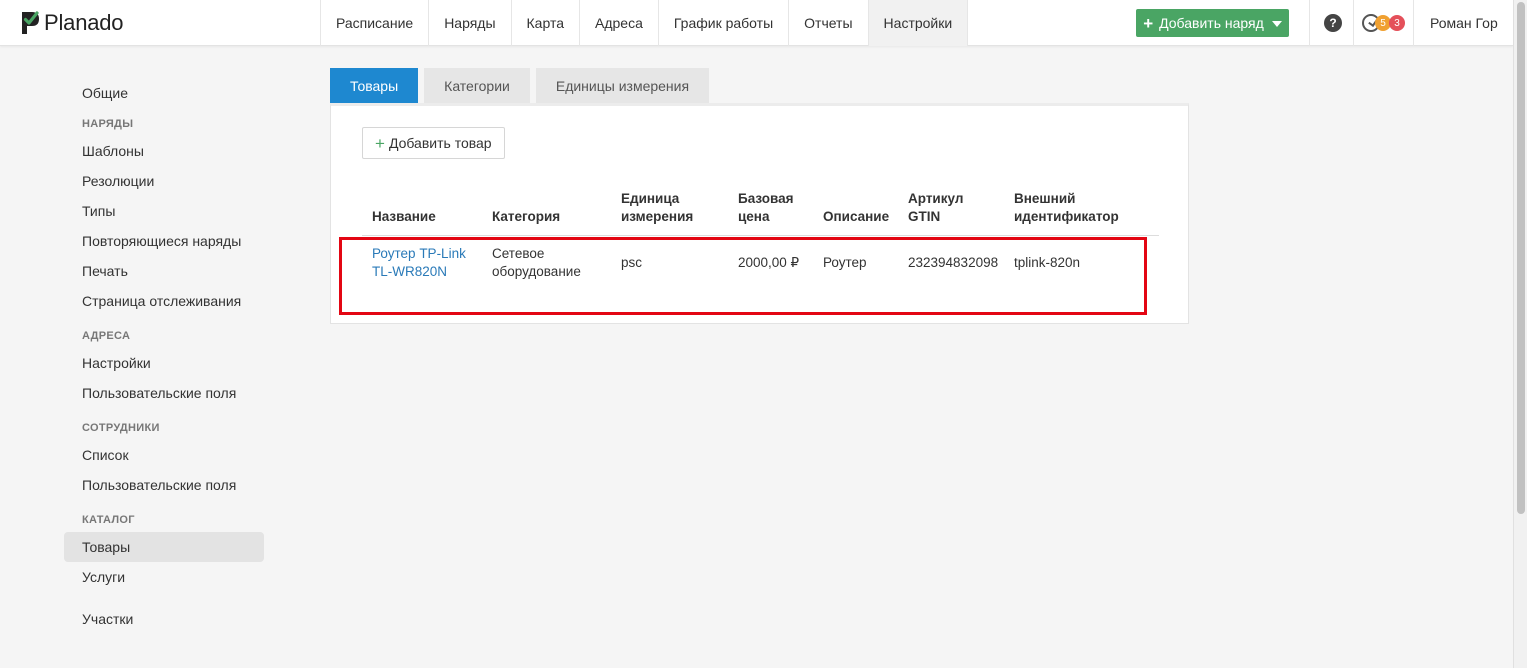 This screenshot has height=668, width=1527. What do you see at coordinates (375, 23) in the screenshot?
I see `nav-schedule: Расписание` at bounding box center [375, 23].